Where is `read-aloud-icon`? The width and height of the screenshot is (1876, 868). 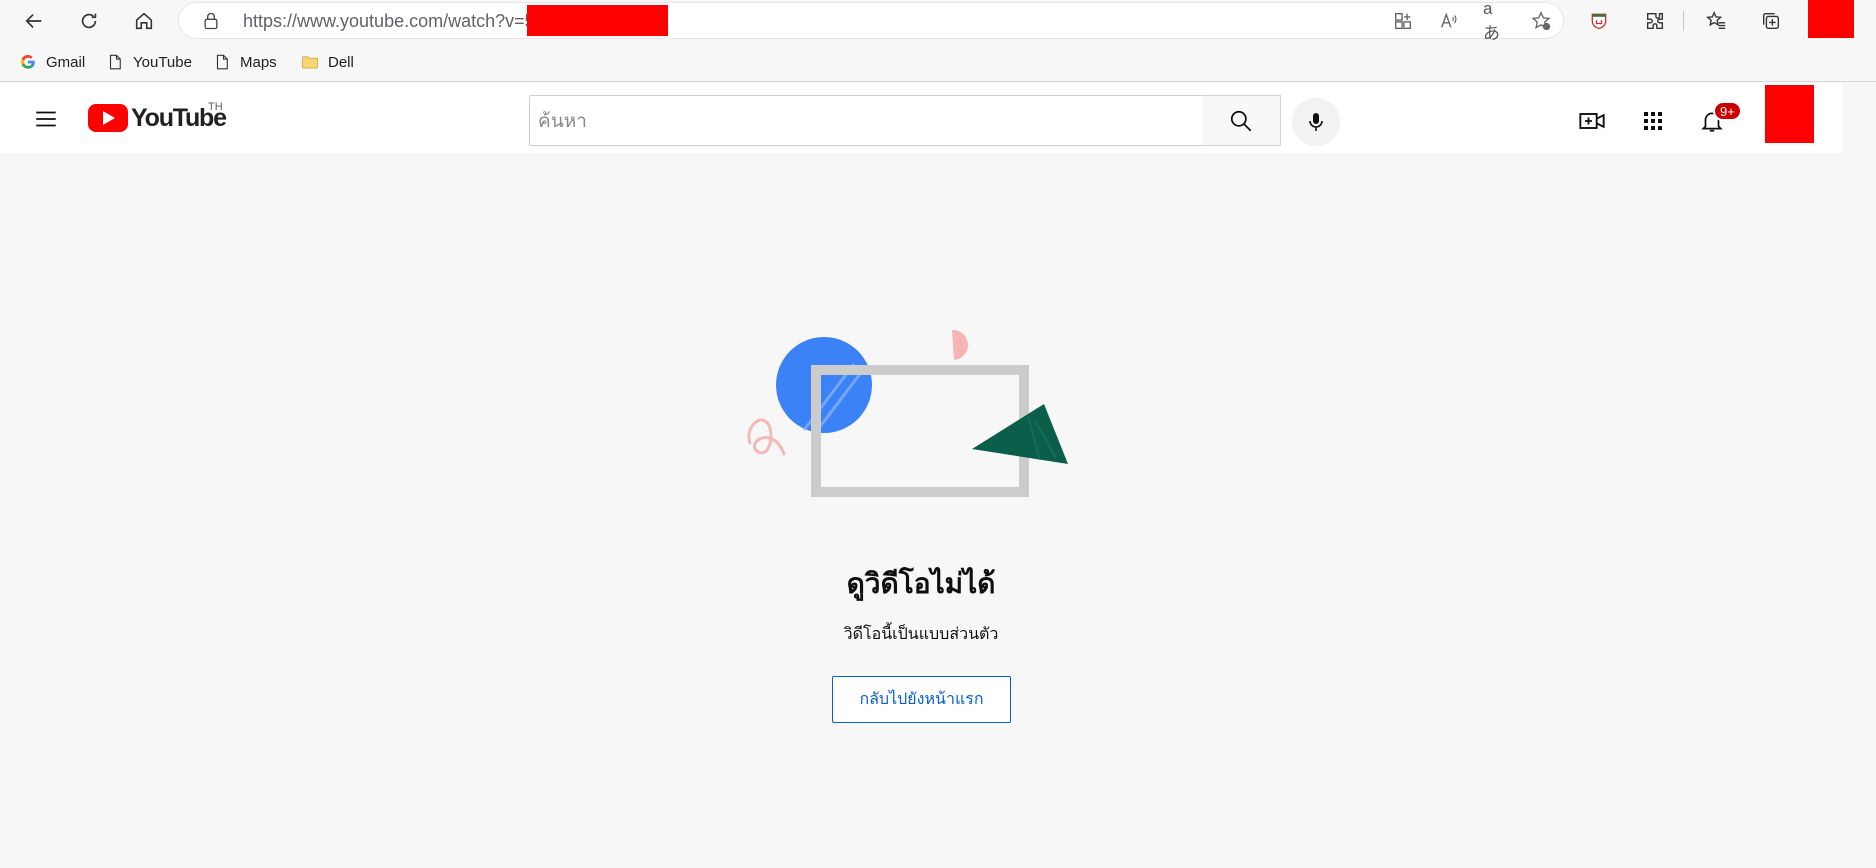
read-aloud-icon is located at coordinates (1449, 21).